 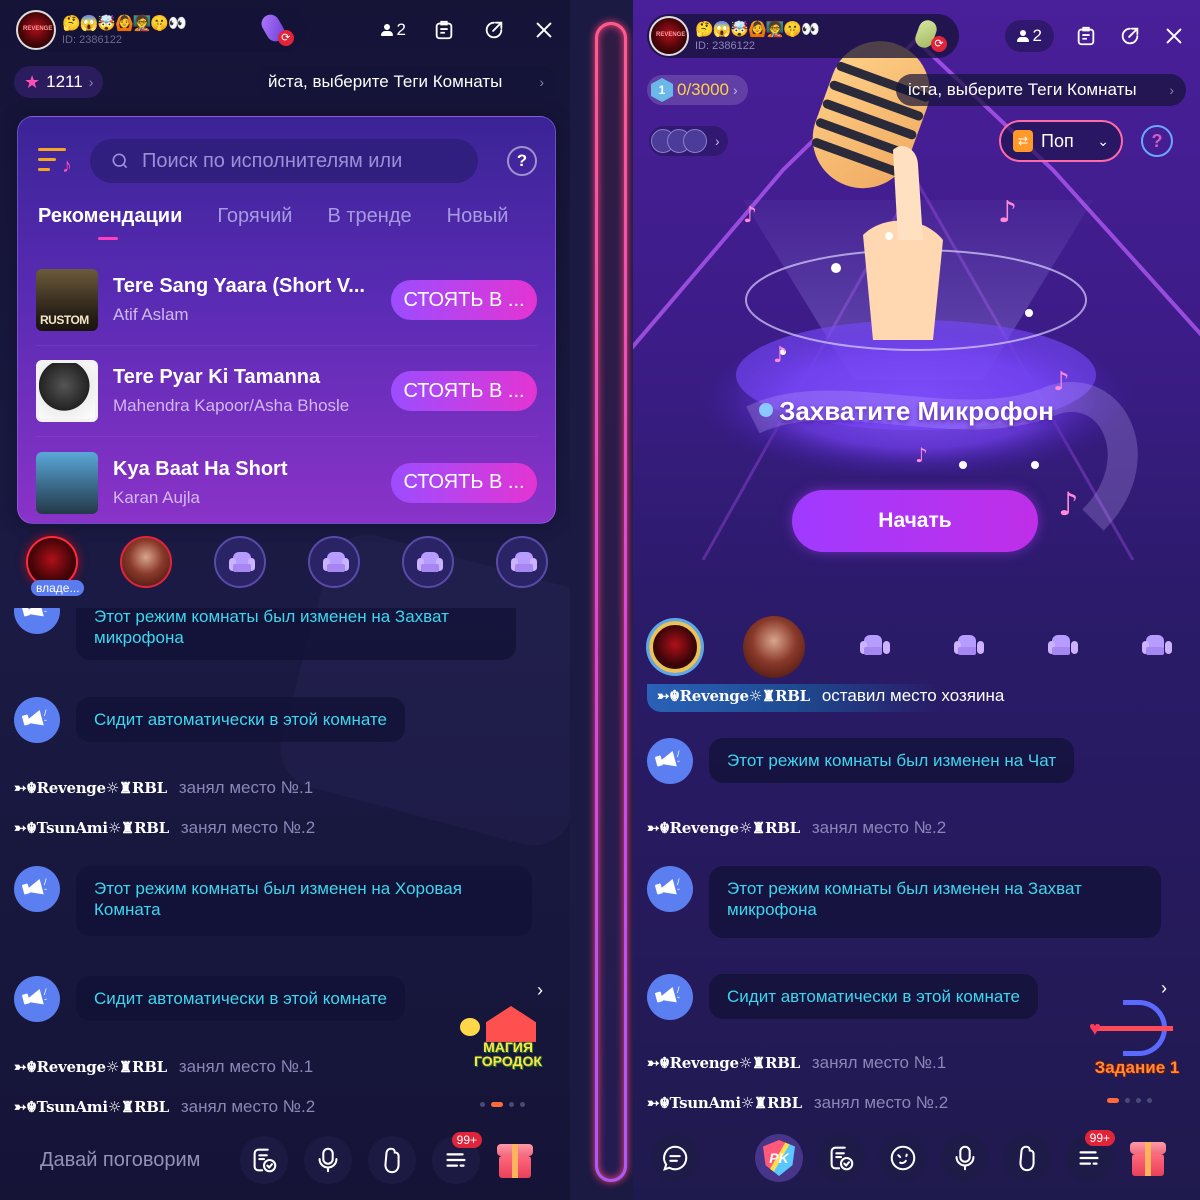 I want to click on notification-badge: 99+, so click(x=1099, y=1138).